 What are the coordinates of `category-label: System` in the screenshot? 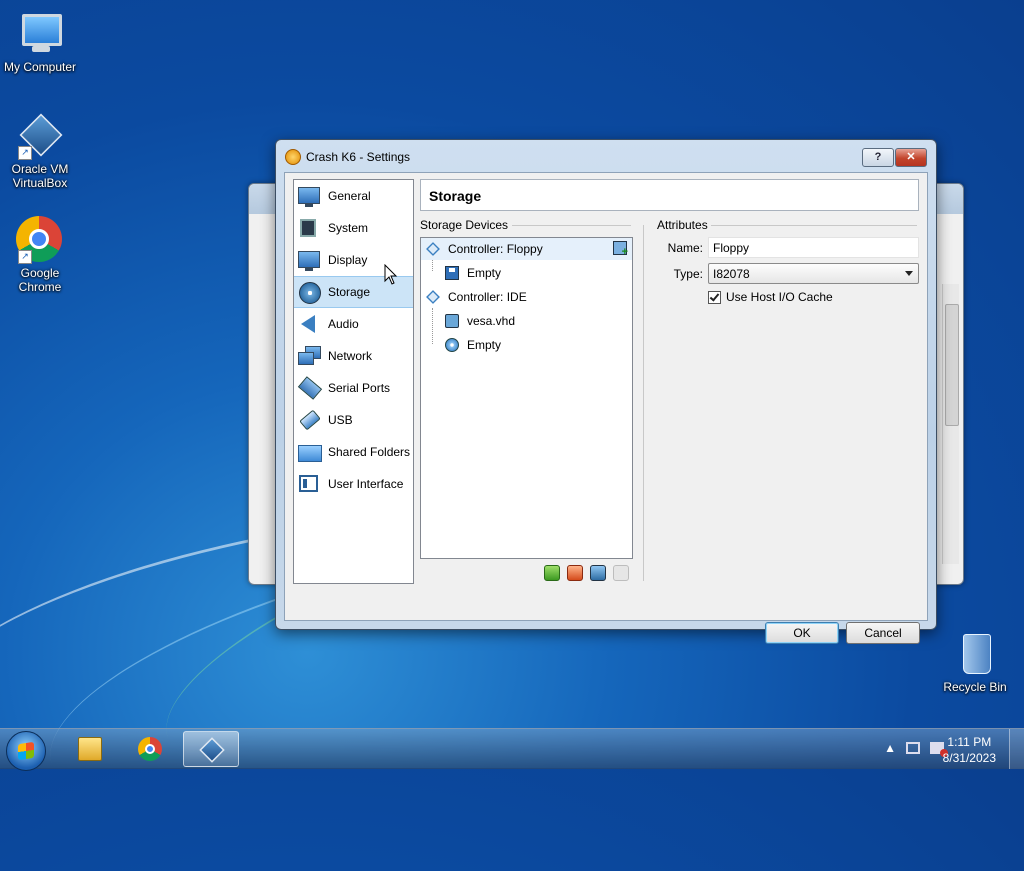 It's located at (348, 228).